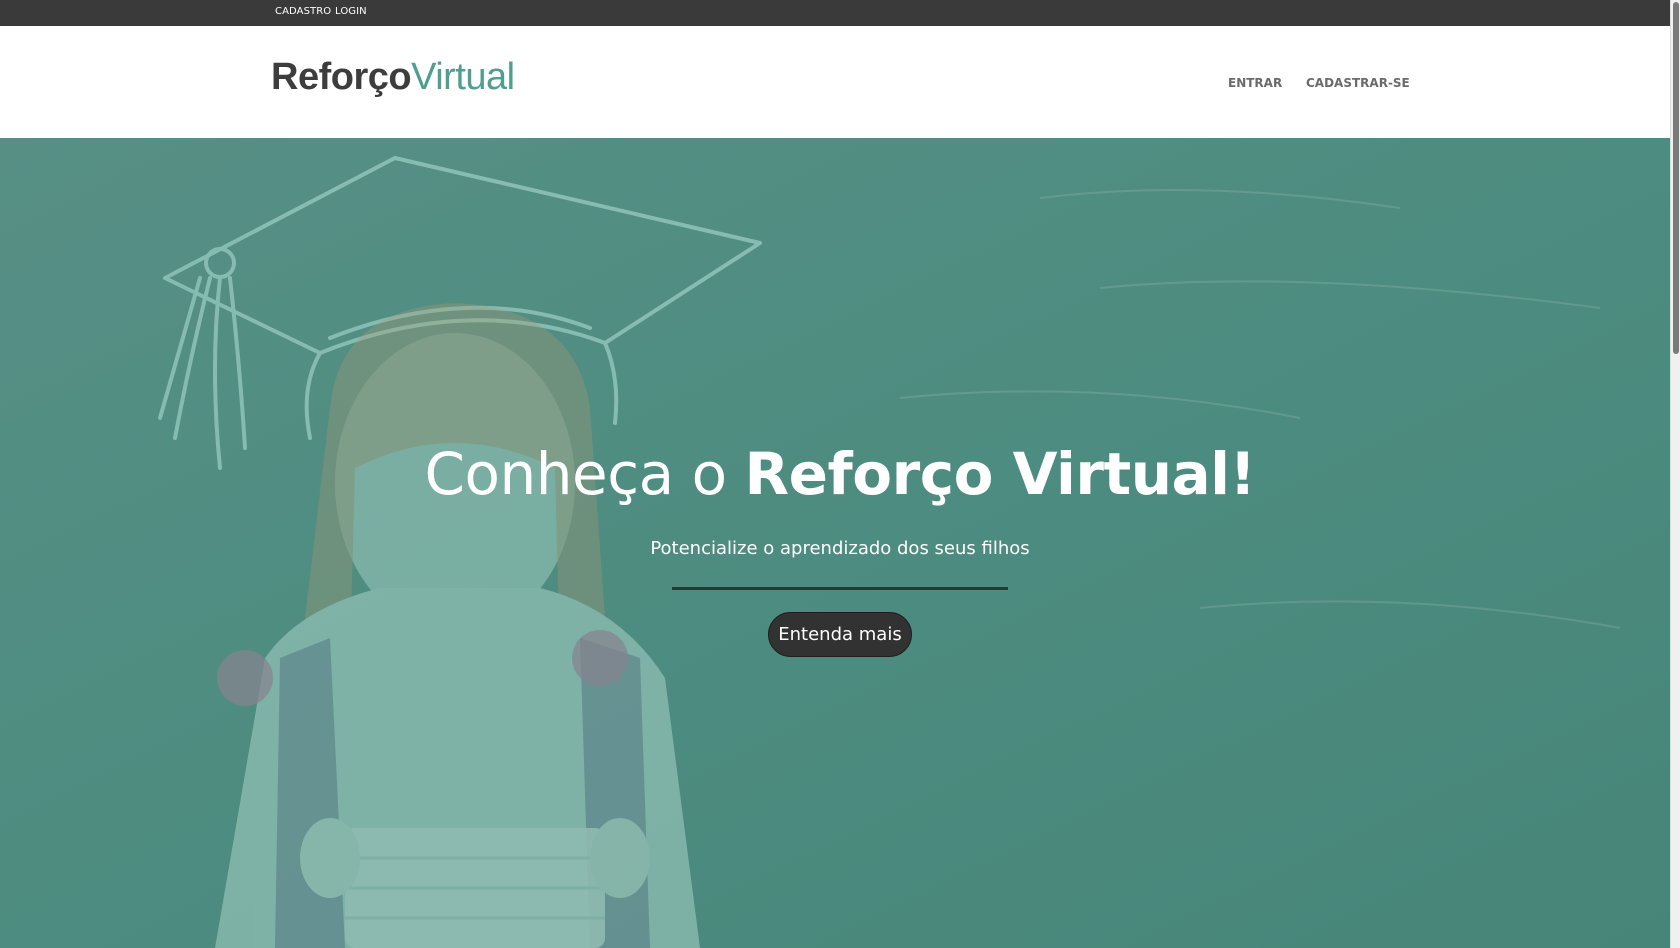 The image size is (1680, 948). What do you see at coordinates (341, 77) in the screenshot?
I see `logo-text-primary: Reforço` at bounding box center [341, 77].